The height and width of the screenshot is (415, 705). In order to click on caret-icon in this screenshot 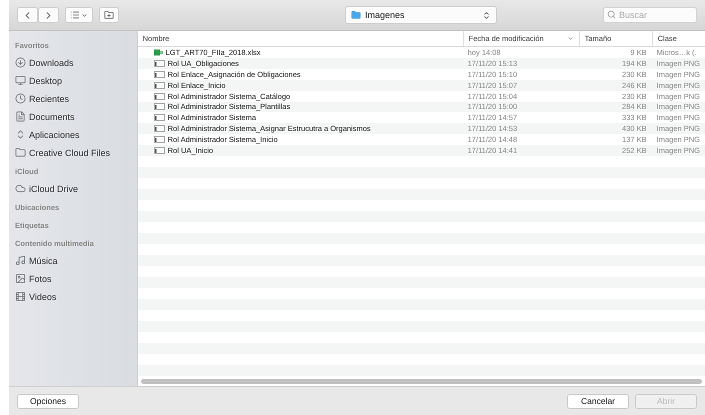, I will do `click(84, 15)`.